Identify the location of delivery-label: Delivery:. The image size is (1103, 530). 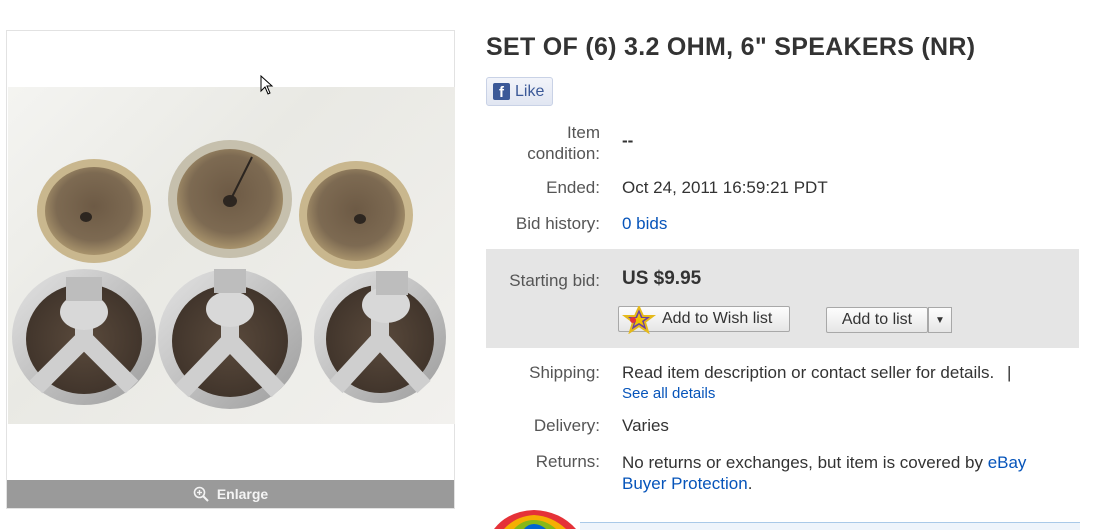
(566, 425).